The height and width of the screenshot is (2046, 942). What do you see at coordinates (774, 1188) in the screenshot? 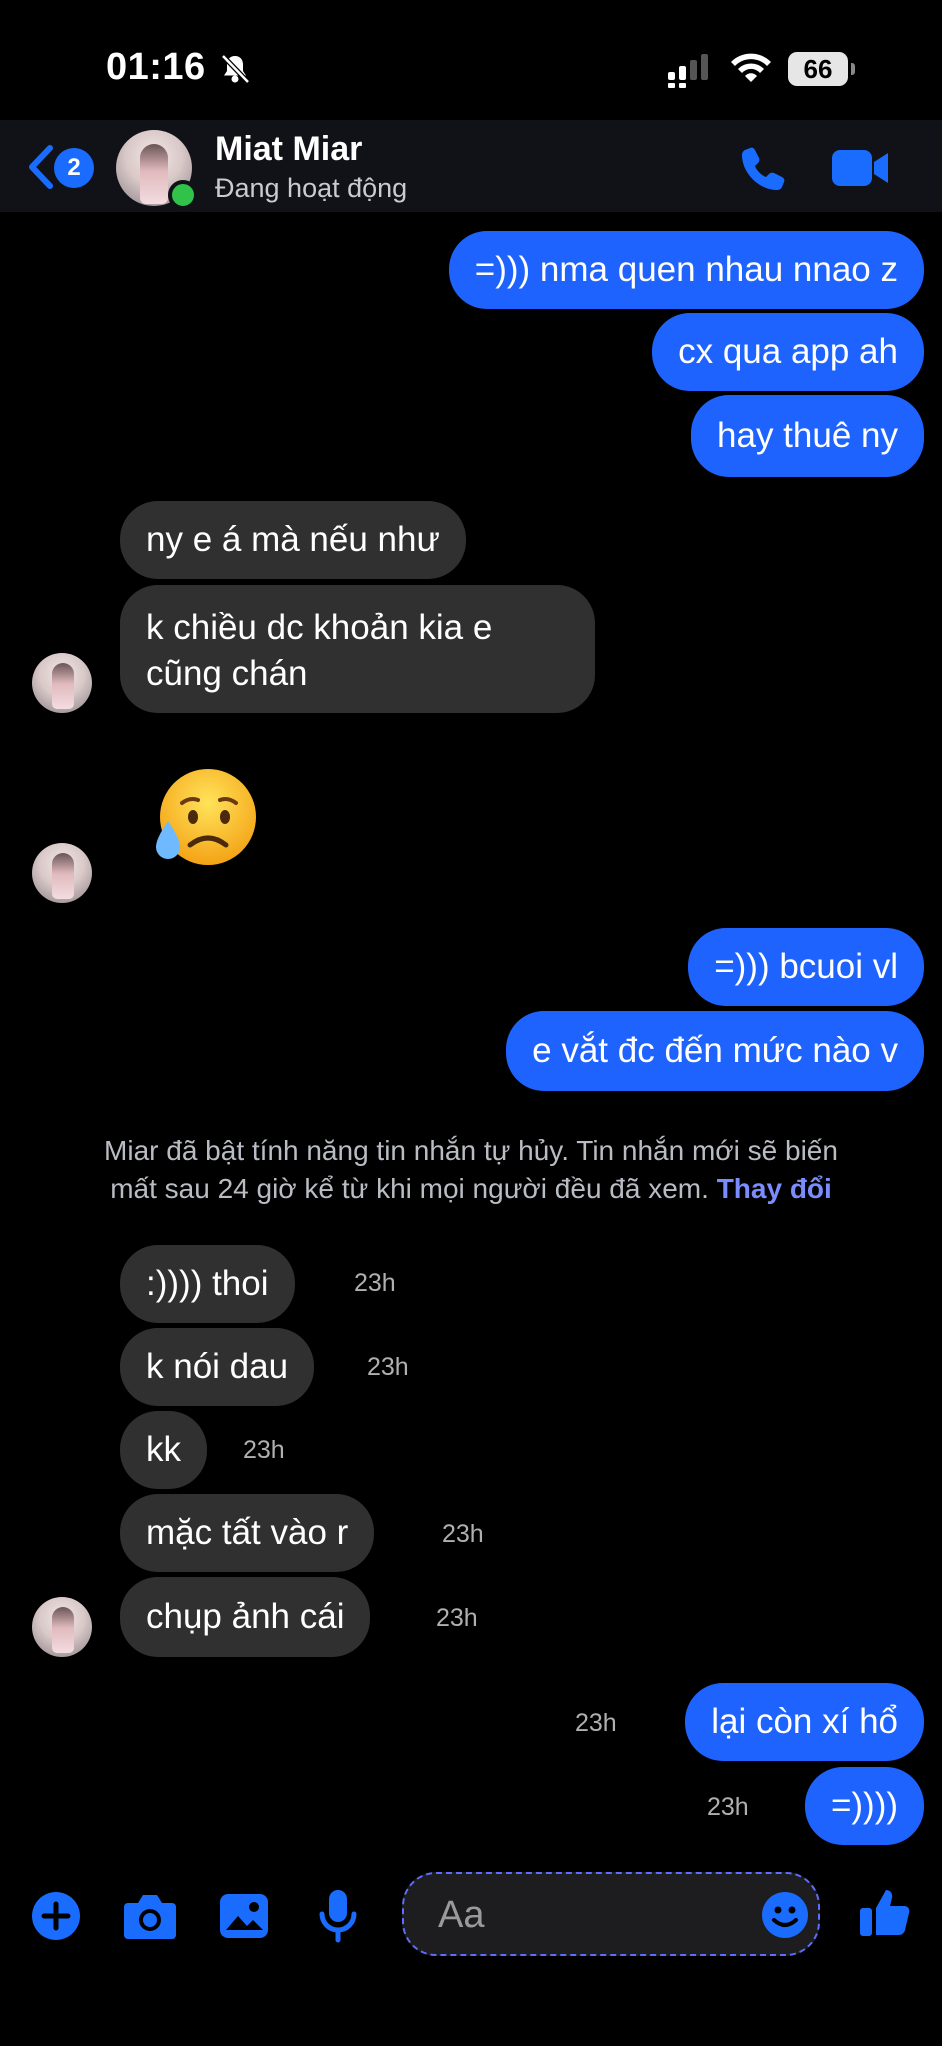
I see `change-setting-link: Thay đổi` at bounding box center [774, 1188].